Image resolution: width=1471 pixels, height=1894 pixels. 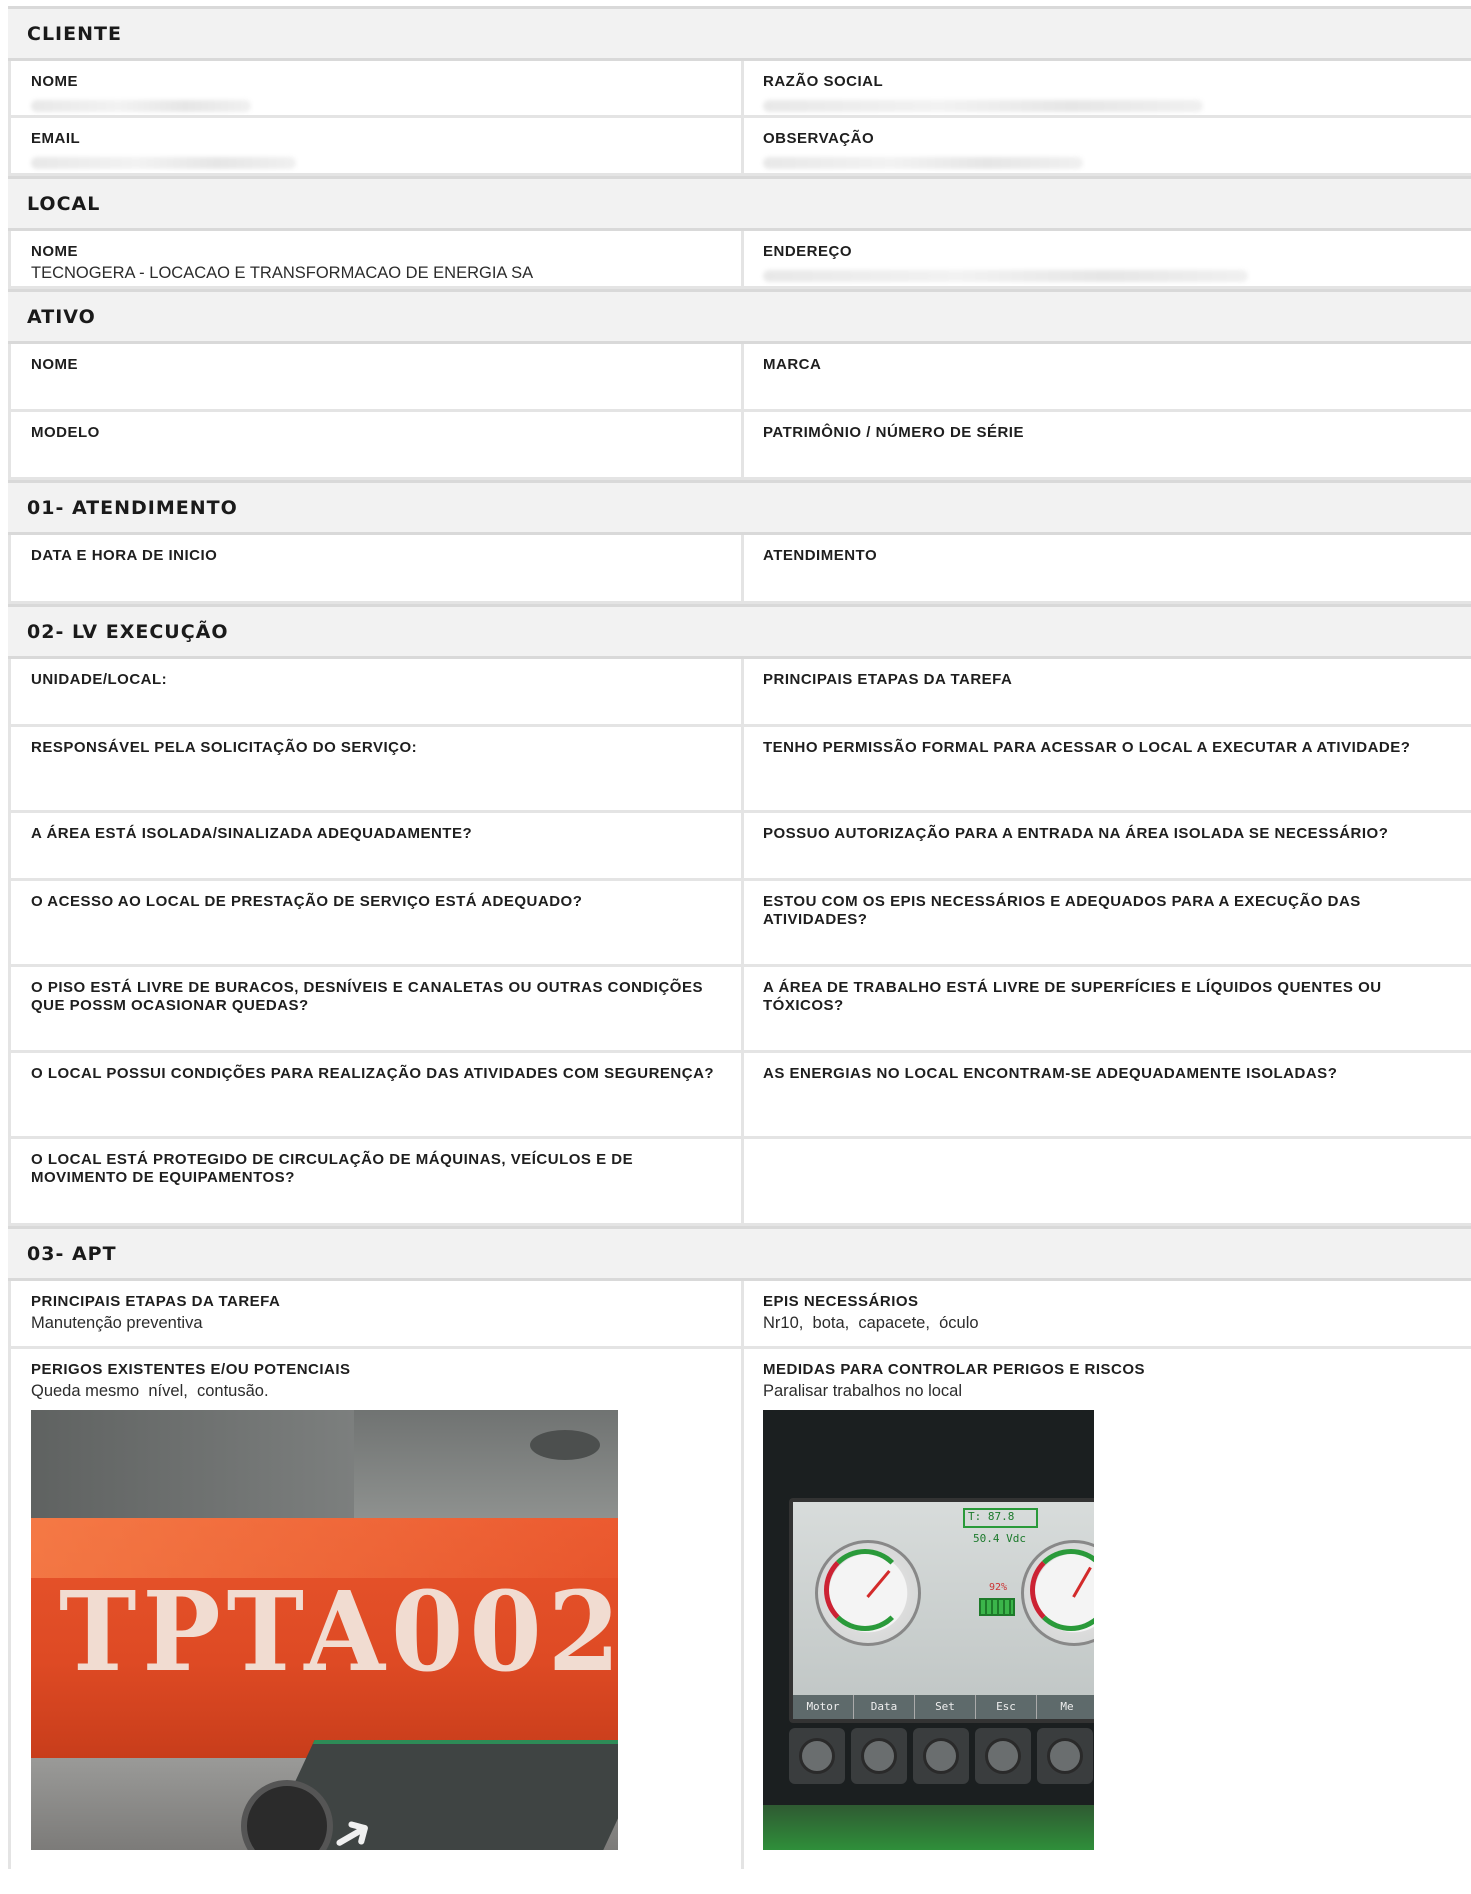 What do you see at coordinates (54, 251) in the screenshot?
I see `local-nome-label: NOME` at bounding box center [54, 251].